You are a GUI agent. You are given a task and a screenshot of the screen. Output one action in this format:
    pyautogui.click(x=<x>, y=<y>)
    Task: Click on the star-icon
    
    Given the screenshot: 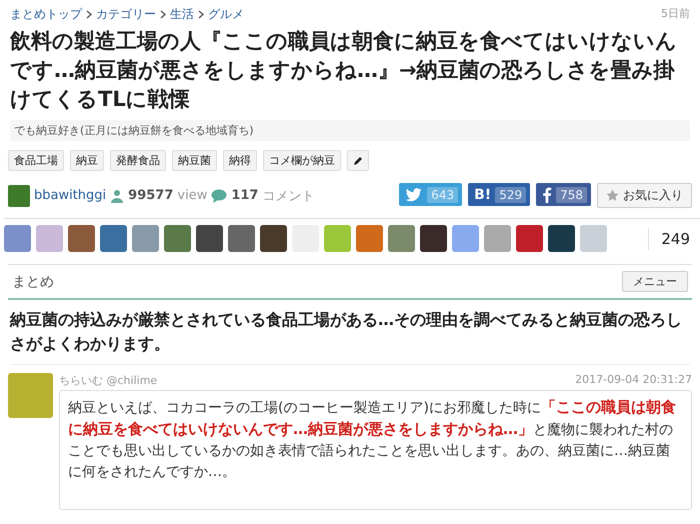 What is the action you would take?
    pyautogui.click(x=612, y=195)
    